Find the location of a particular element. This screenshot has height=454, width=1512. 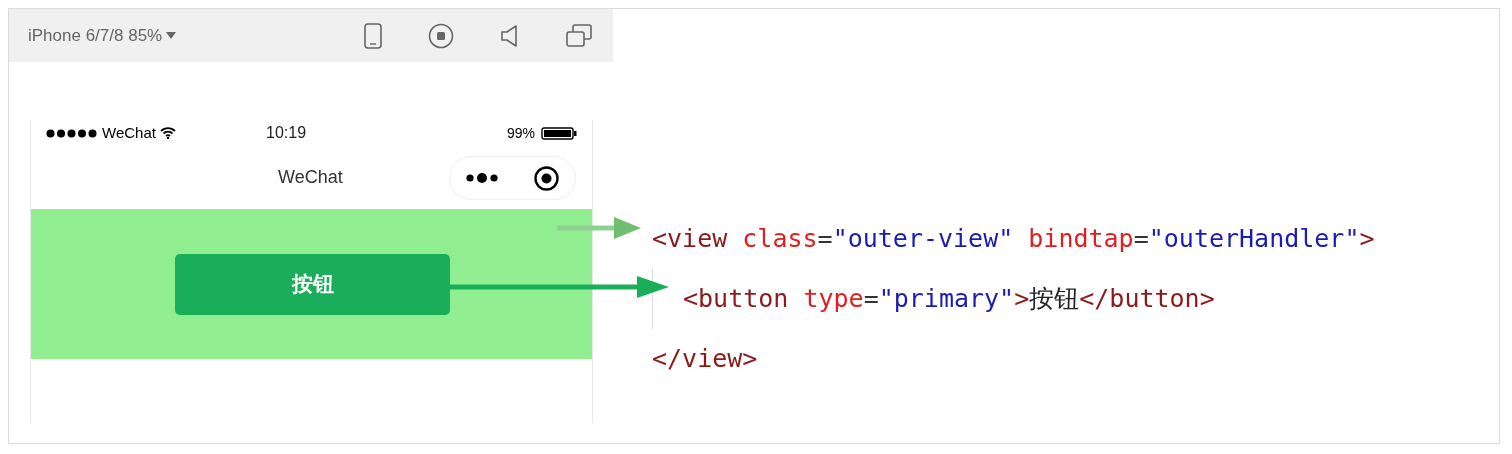

record-icon is located at coordinates (441, 35).